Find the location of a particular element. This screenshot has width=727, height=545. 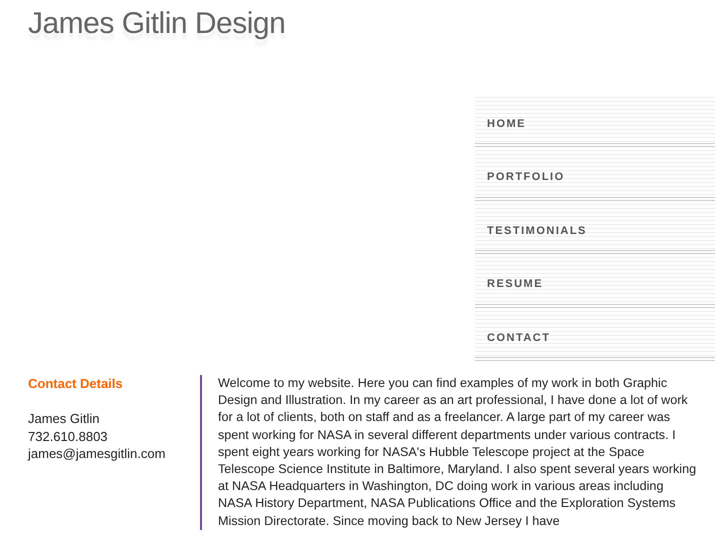

nav-link: RESUME is located at coordinates (595, 281).